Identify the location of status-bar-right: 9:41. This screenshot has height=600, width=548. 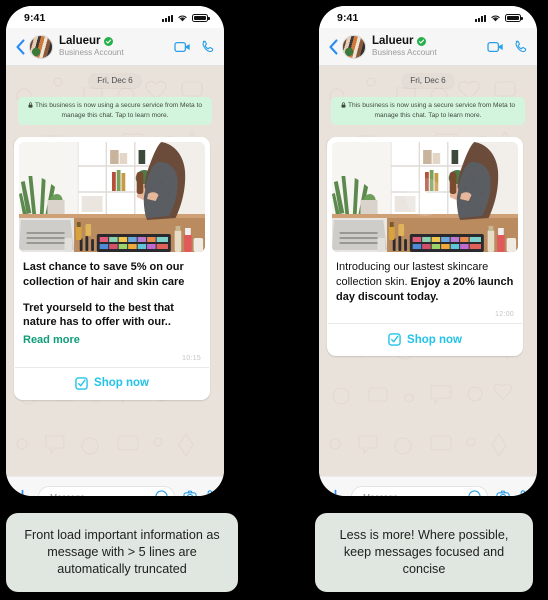
(428, 17).